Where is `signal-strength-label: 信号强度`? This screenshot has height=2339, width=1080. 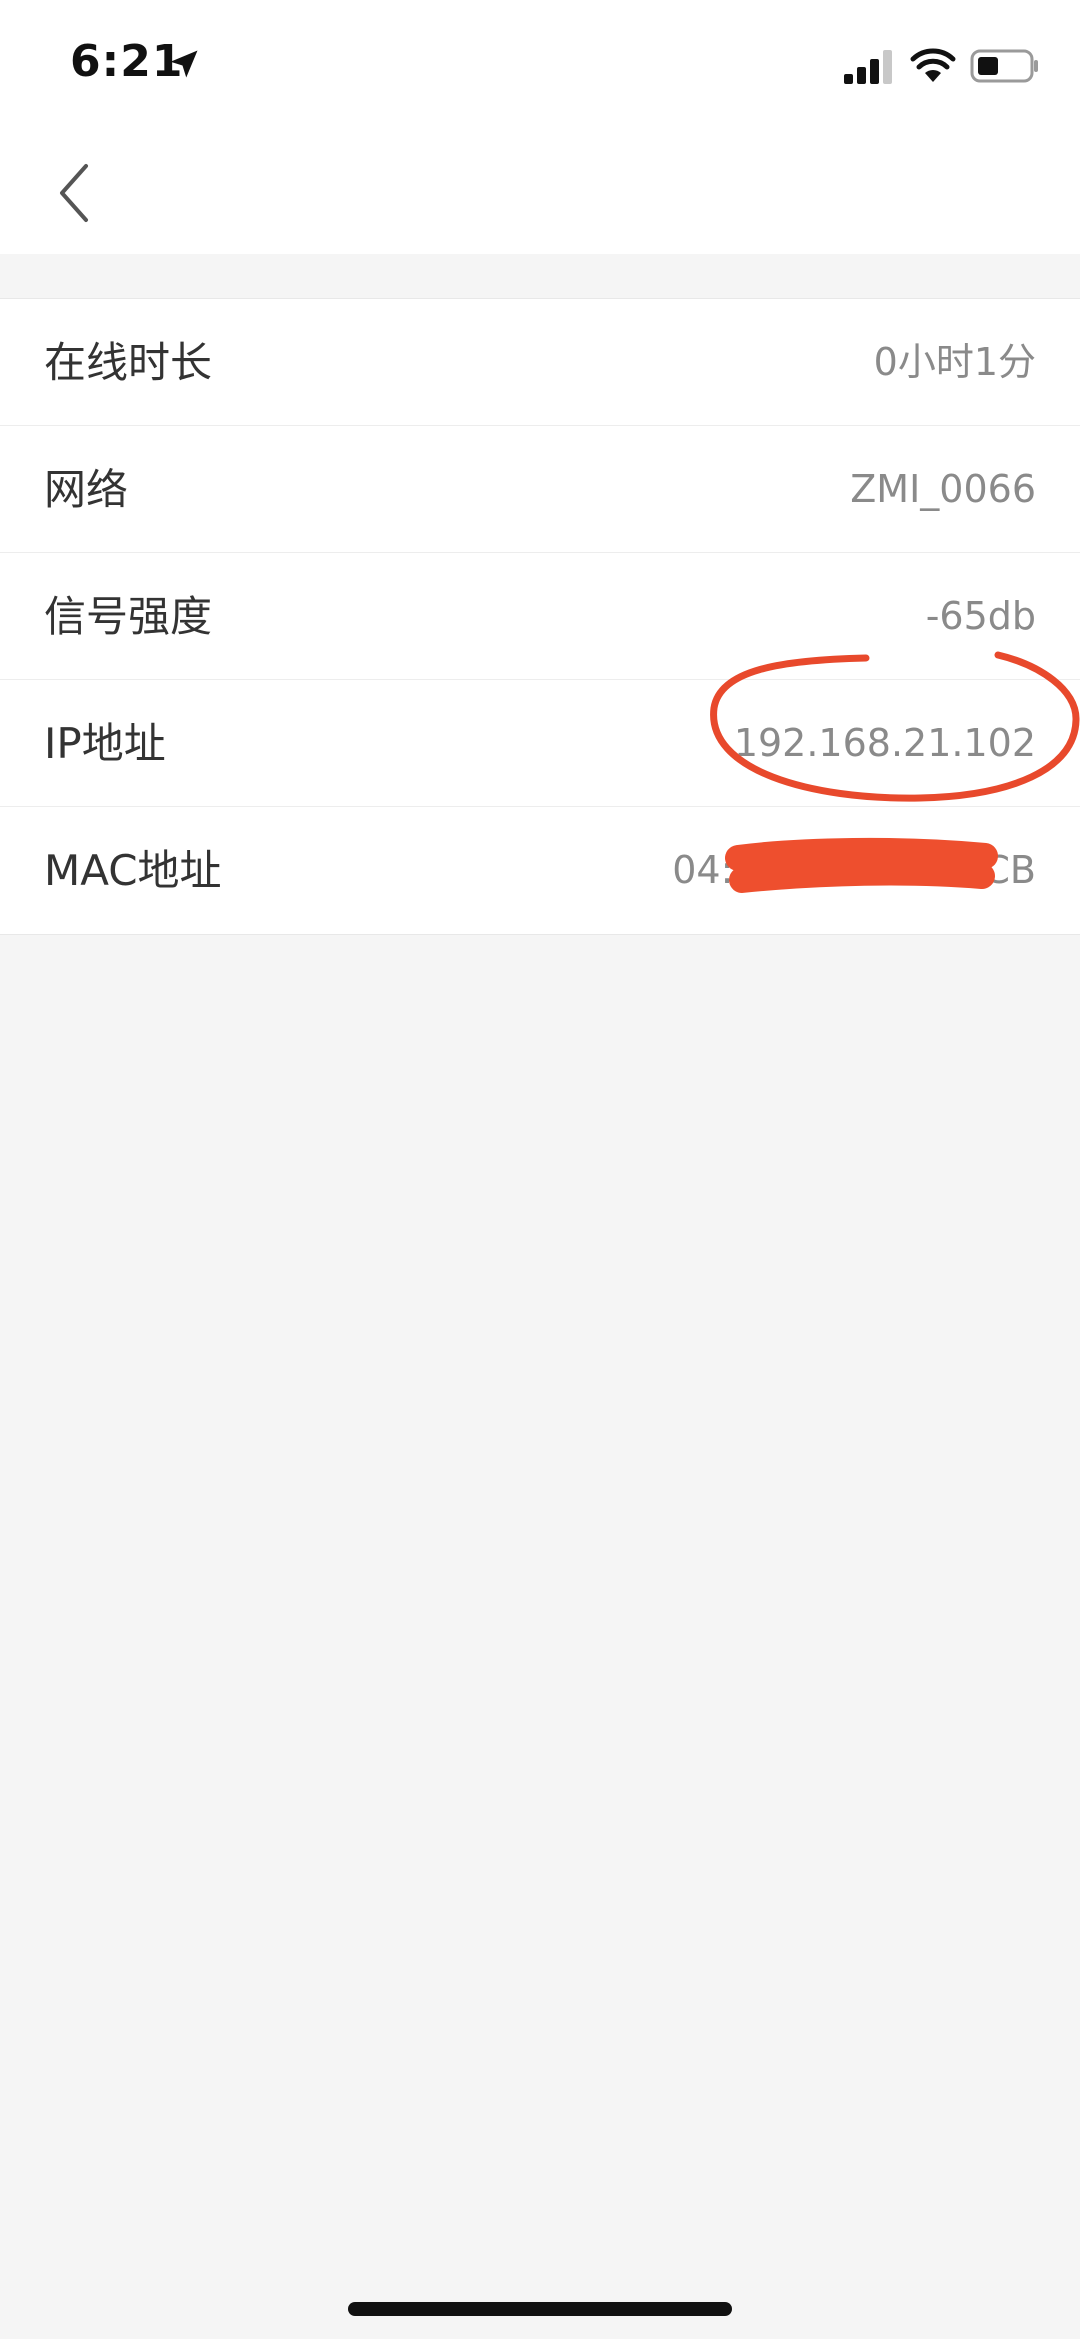
signal-strength-label: 信号强度 is located at coordinates (128, 616).